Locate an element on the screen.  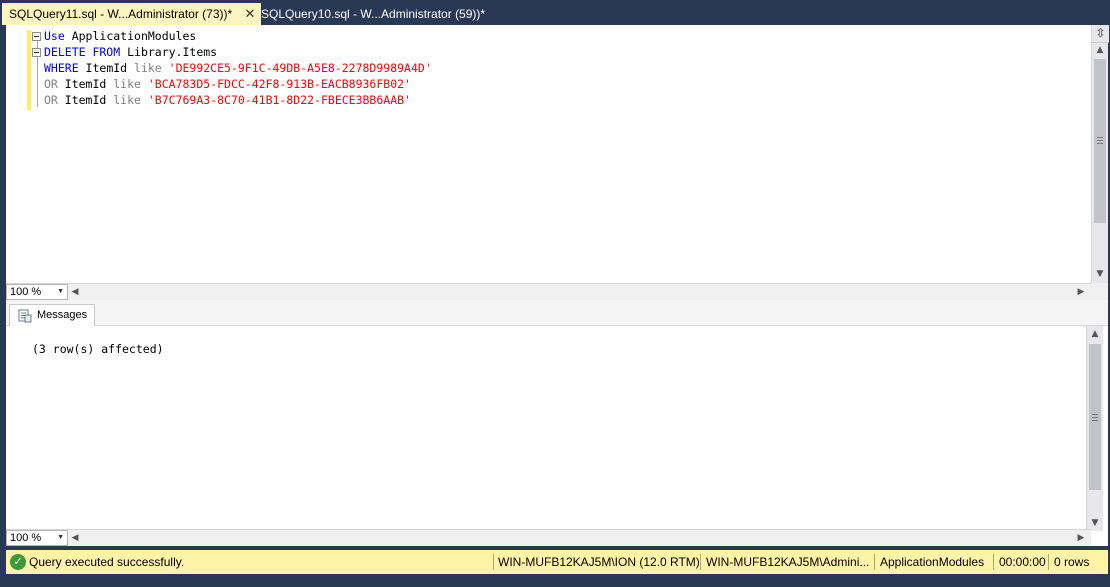
messages-vertical-scrollbar: ▲ ▼ is located at coordinates (1094, 428).